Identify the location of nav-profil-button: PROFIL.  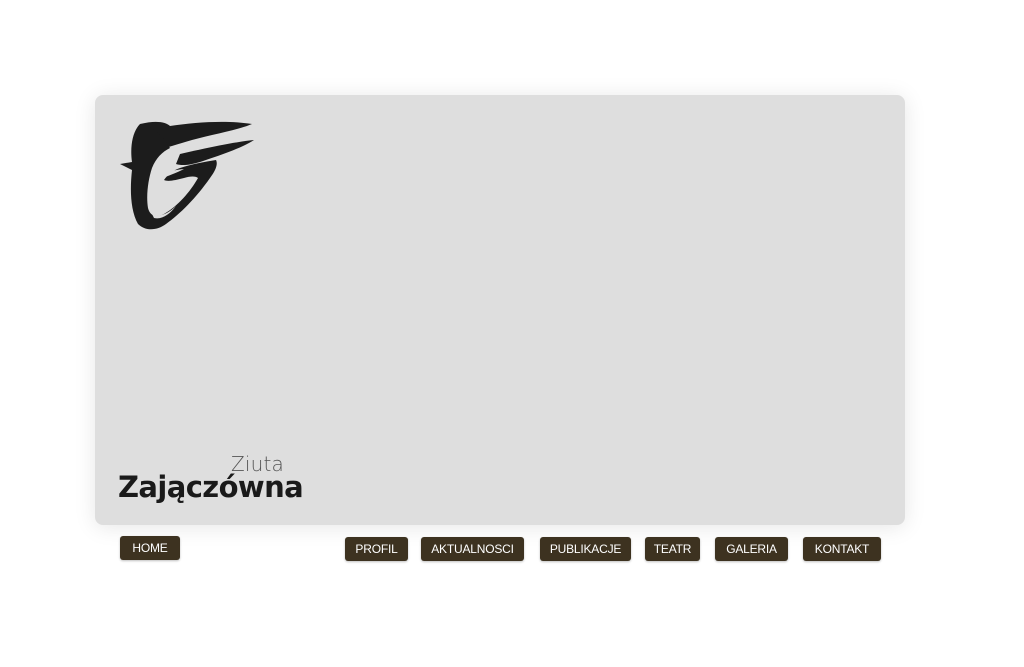
(376, 549).